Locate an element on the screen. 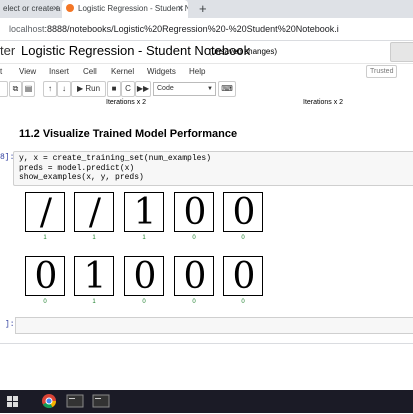 This screenshot has width=413, height=414. empty-code-cell is located at coordinates (214, 325).